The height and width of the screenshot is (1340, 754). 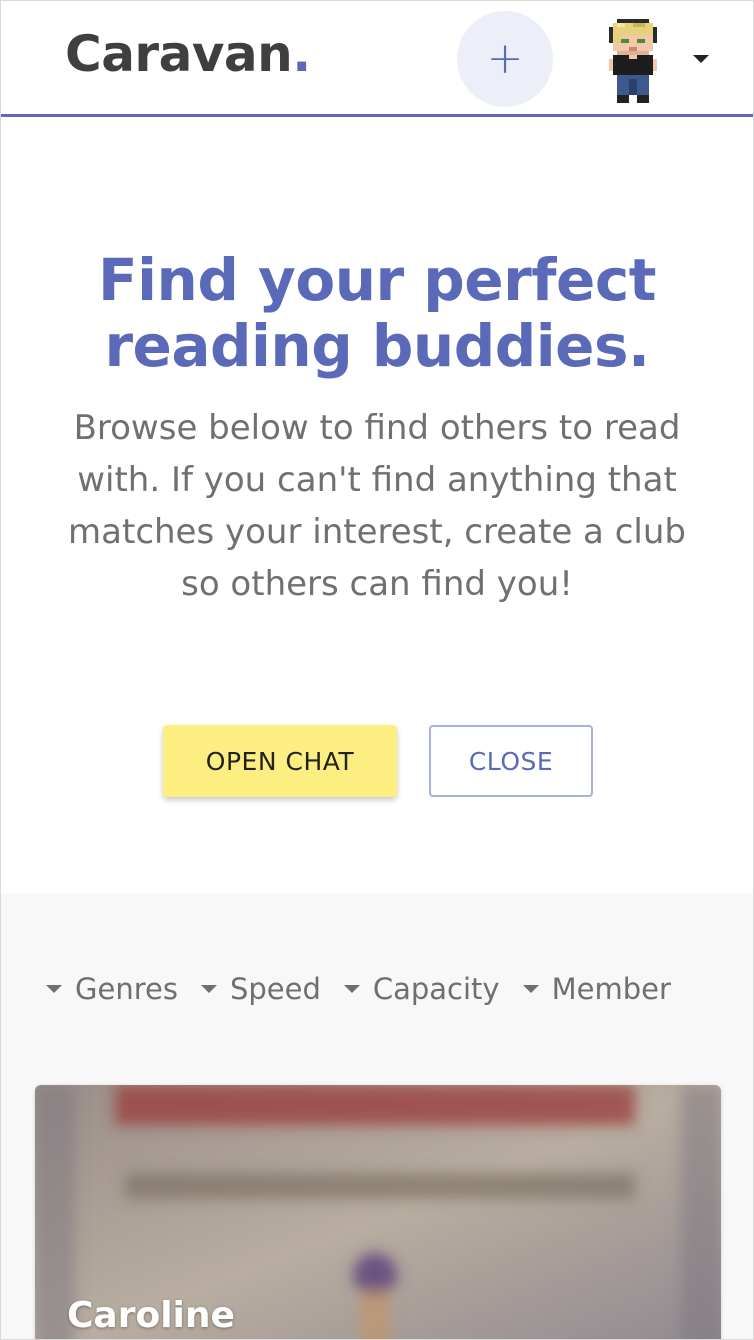 I want to click on account-menu-toggle, so click(x=701, y=59).